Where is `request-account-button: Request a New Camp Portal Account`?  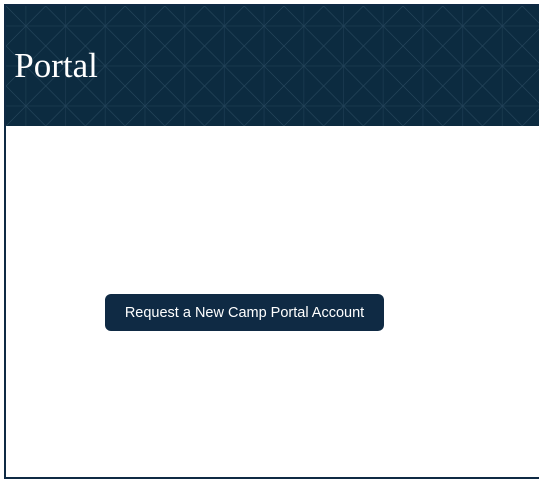
request-account-button: Request a New Camp Portal Account is located at coordinates (244, 312).